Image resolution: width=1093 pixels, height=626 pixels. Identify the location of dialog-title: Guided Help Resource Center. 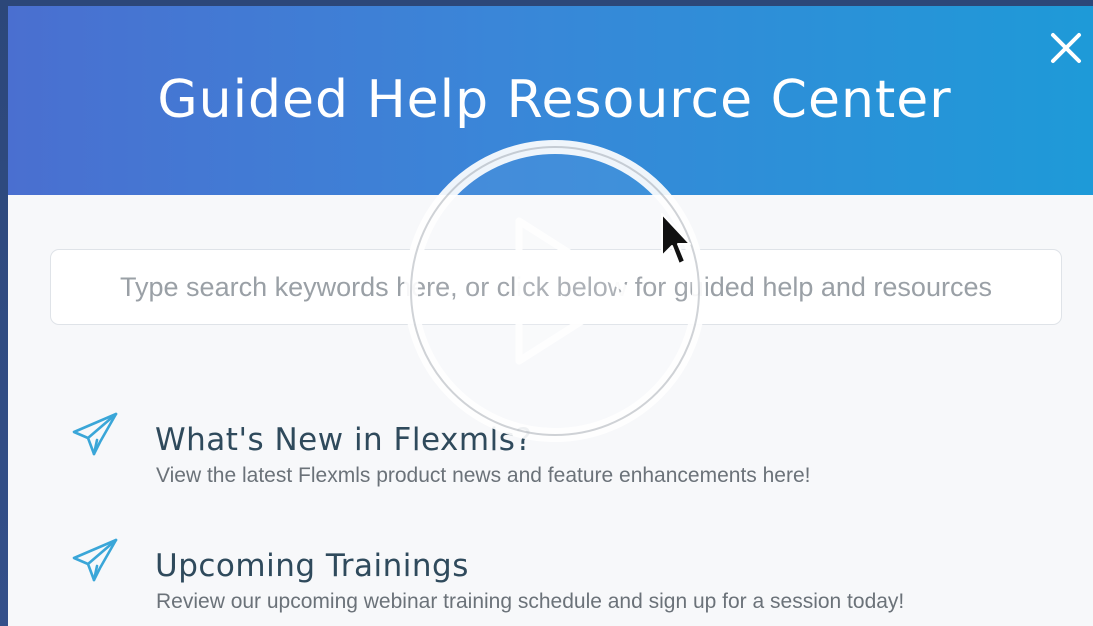
(554, 100).